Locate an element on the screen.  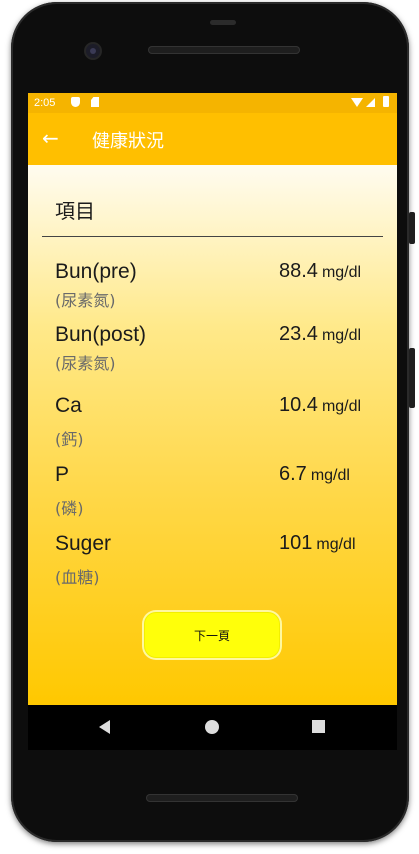
earpiece-slit is located at coordinates (223, 22).